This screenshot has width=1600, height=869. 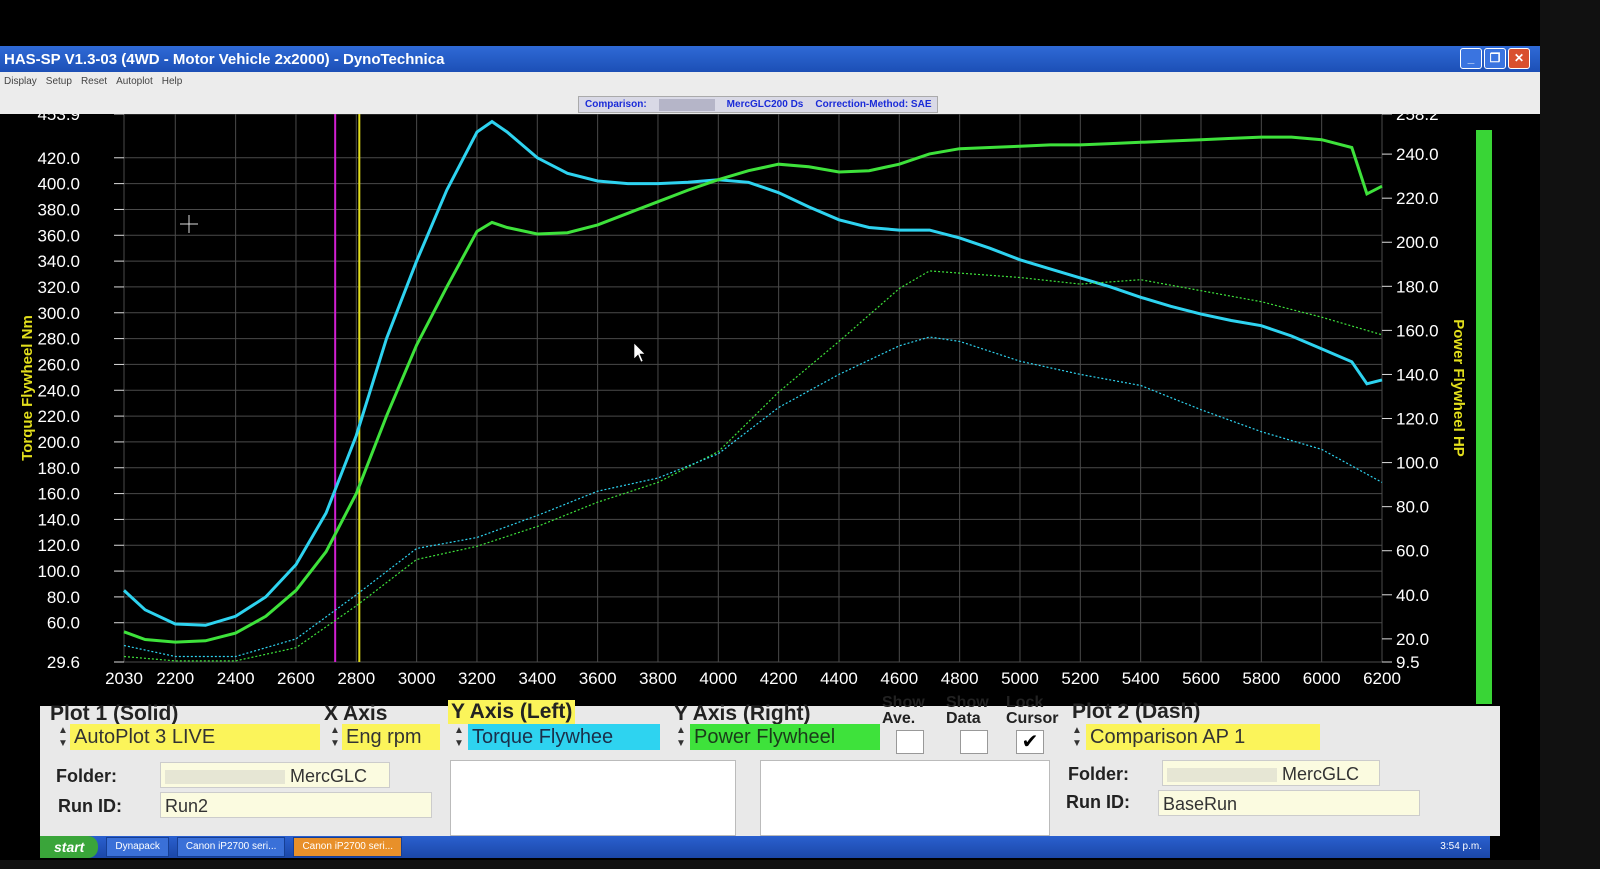 What do you see at coordinates (718, 678) in the screenshot?
I see `x-tick-label: 4000` at bounding box center [718, 678].